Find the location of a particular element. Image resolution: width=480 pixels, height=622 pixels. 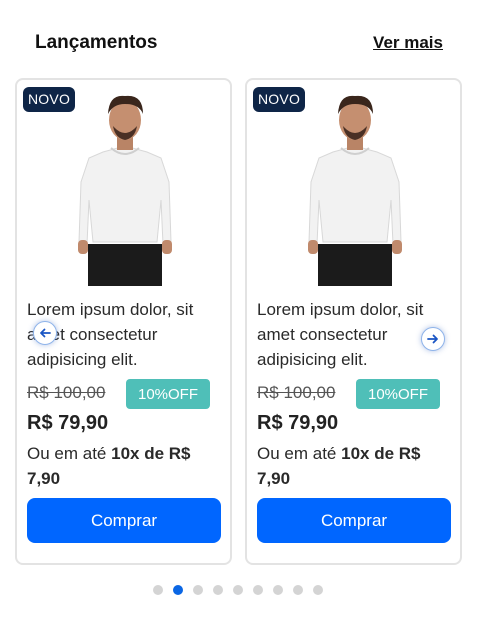

arrow-right-icon is located at coordinates (432, 339).